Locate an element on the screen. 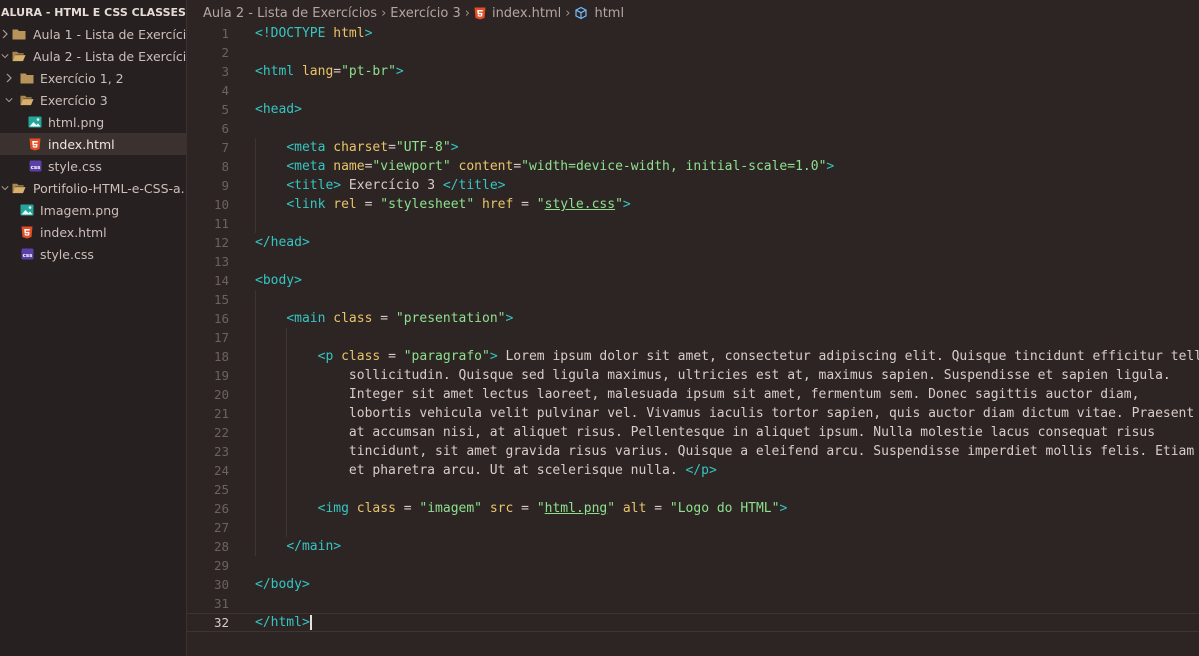  code-line: 11 is located at coordinates (693, 223).